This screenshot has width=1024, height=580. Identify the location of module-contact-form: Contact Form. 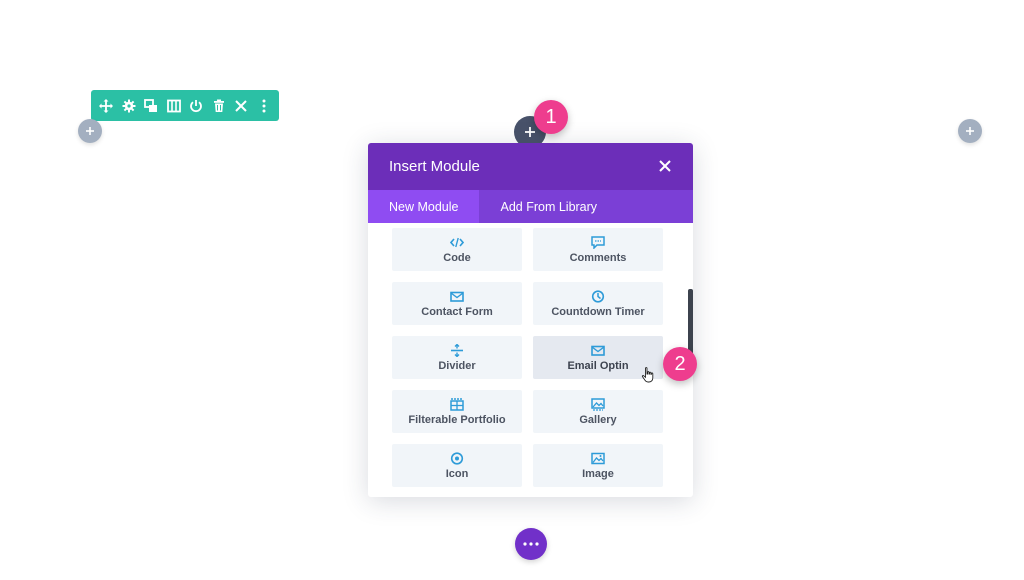
(457, 303).